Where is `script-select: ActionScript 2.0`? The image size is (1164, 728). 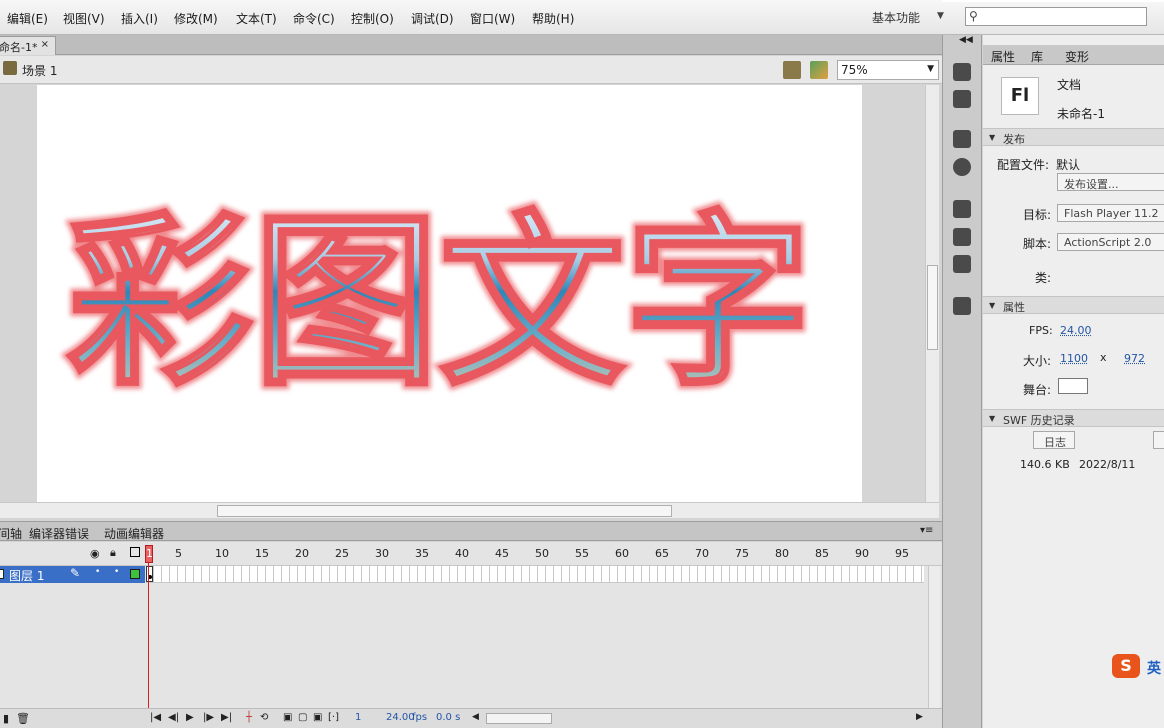
script-select: ActionScript 2.0 is located at coordinates (1110, 242).